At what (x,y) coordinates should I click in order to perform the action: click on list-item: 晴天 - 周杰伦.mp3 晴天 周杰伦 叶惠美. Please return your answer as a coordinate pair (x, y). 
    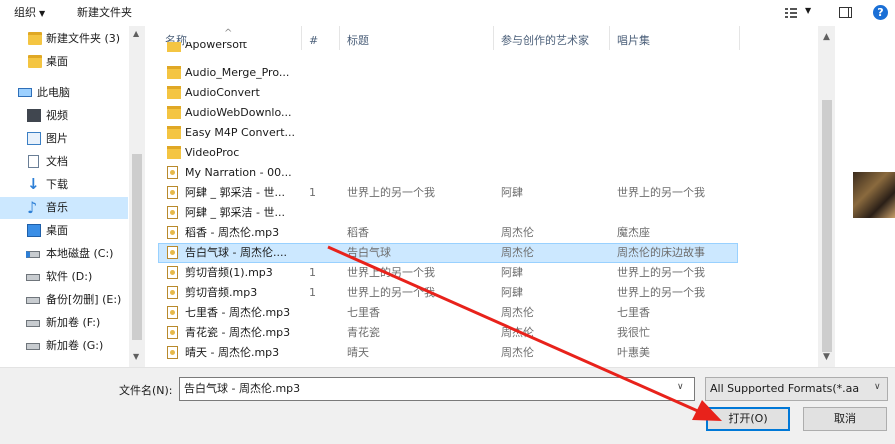
    Looking at the image, I should click on (448, 353).